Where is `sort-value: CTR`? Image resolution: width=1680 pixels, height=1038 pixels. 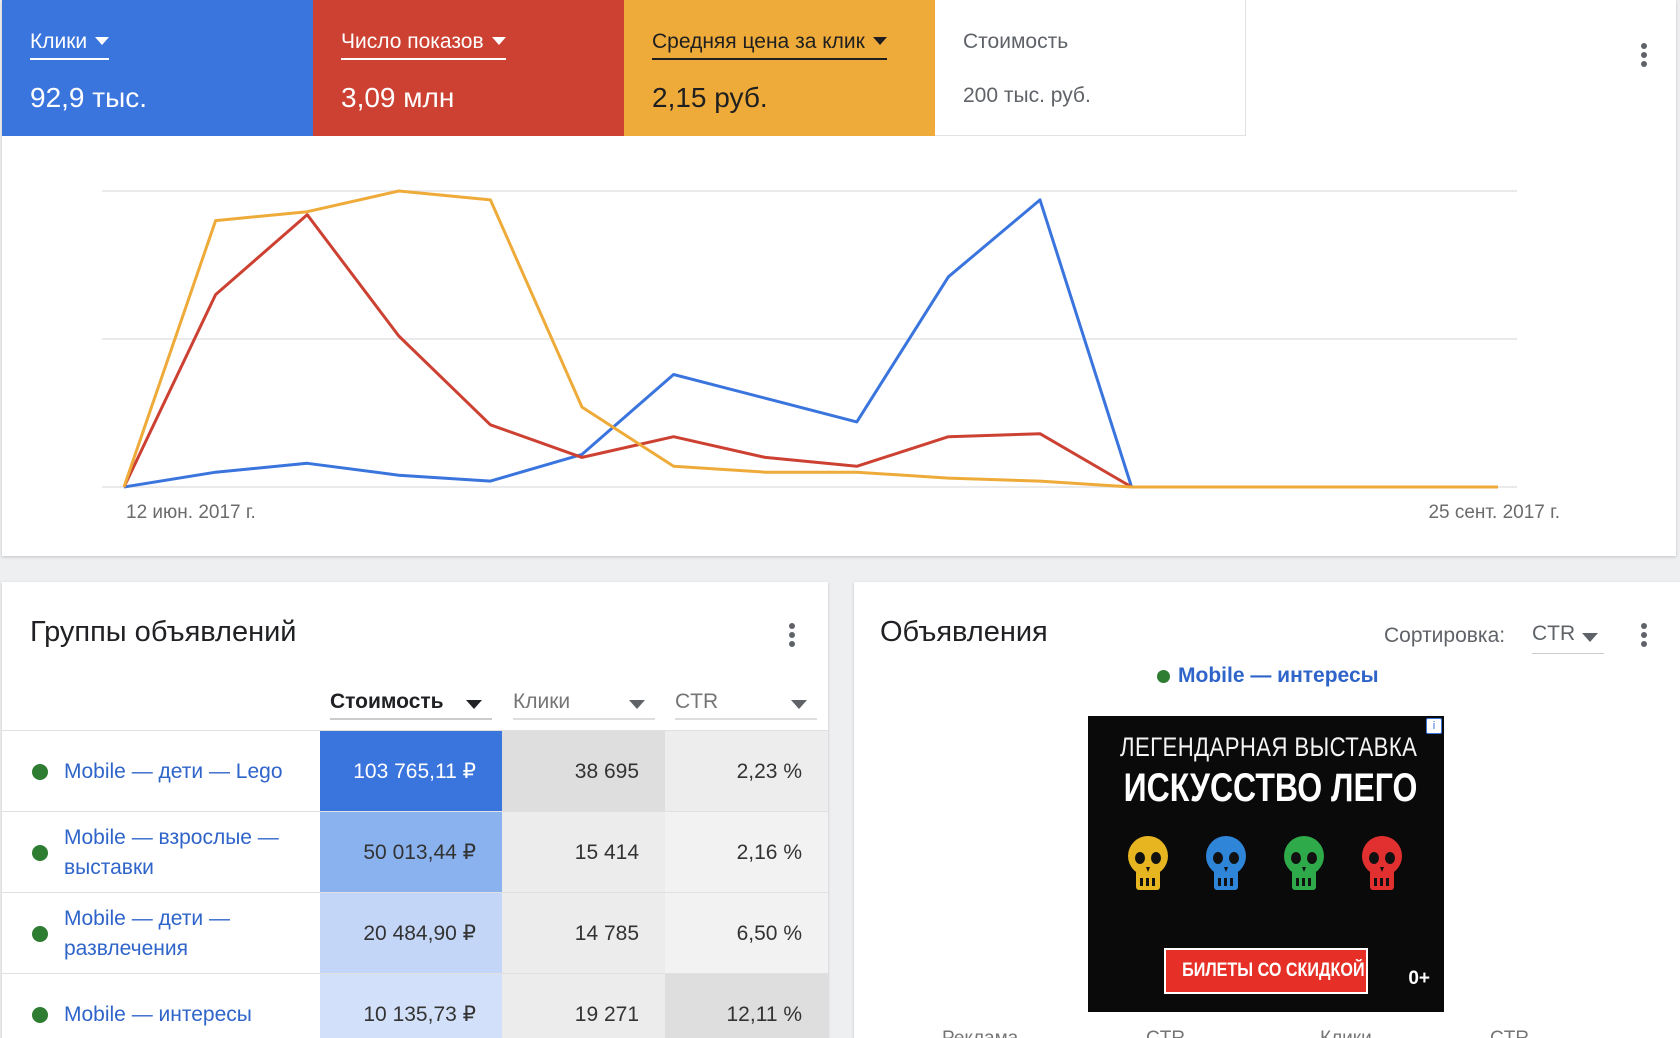 sort-value: CTR is located at coordinates (1554, 633).